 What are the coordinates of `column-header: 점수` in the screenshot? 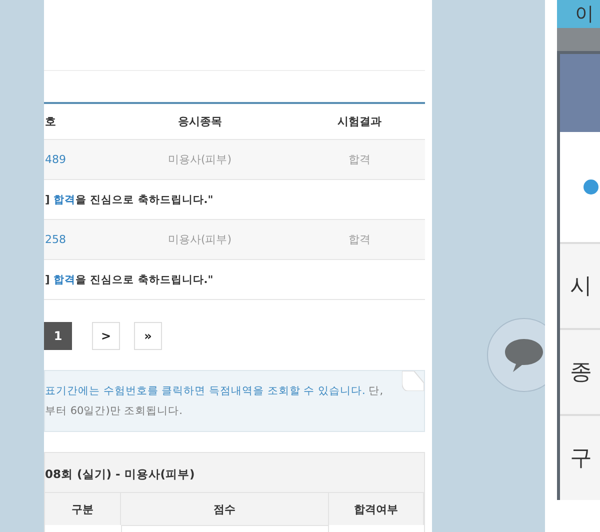 It's located at (225, 509).